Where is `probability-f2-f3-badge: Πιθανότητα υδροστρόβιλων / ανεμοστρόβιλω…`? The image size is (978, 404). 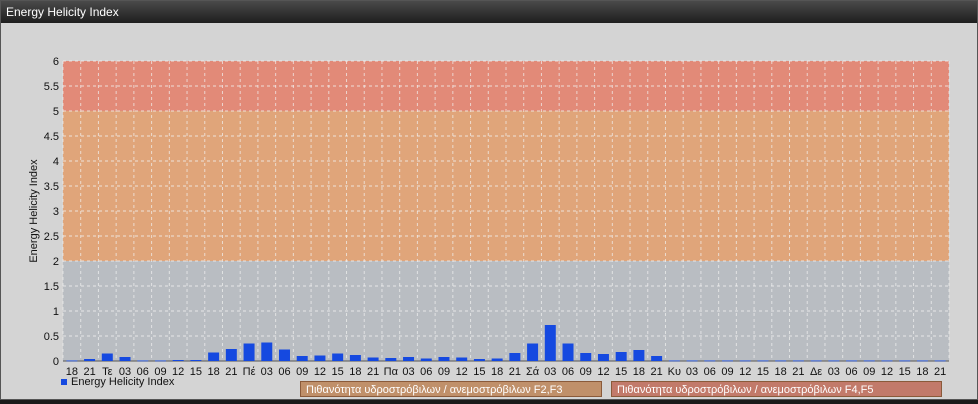 probability-f2-f3-badge: Πιθανότητα υδροστρόβιλων / ανεμοστρόβιλω… is located at coordinates (451, 389).